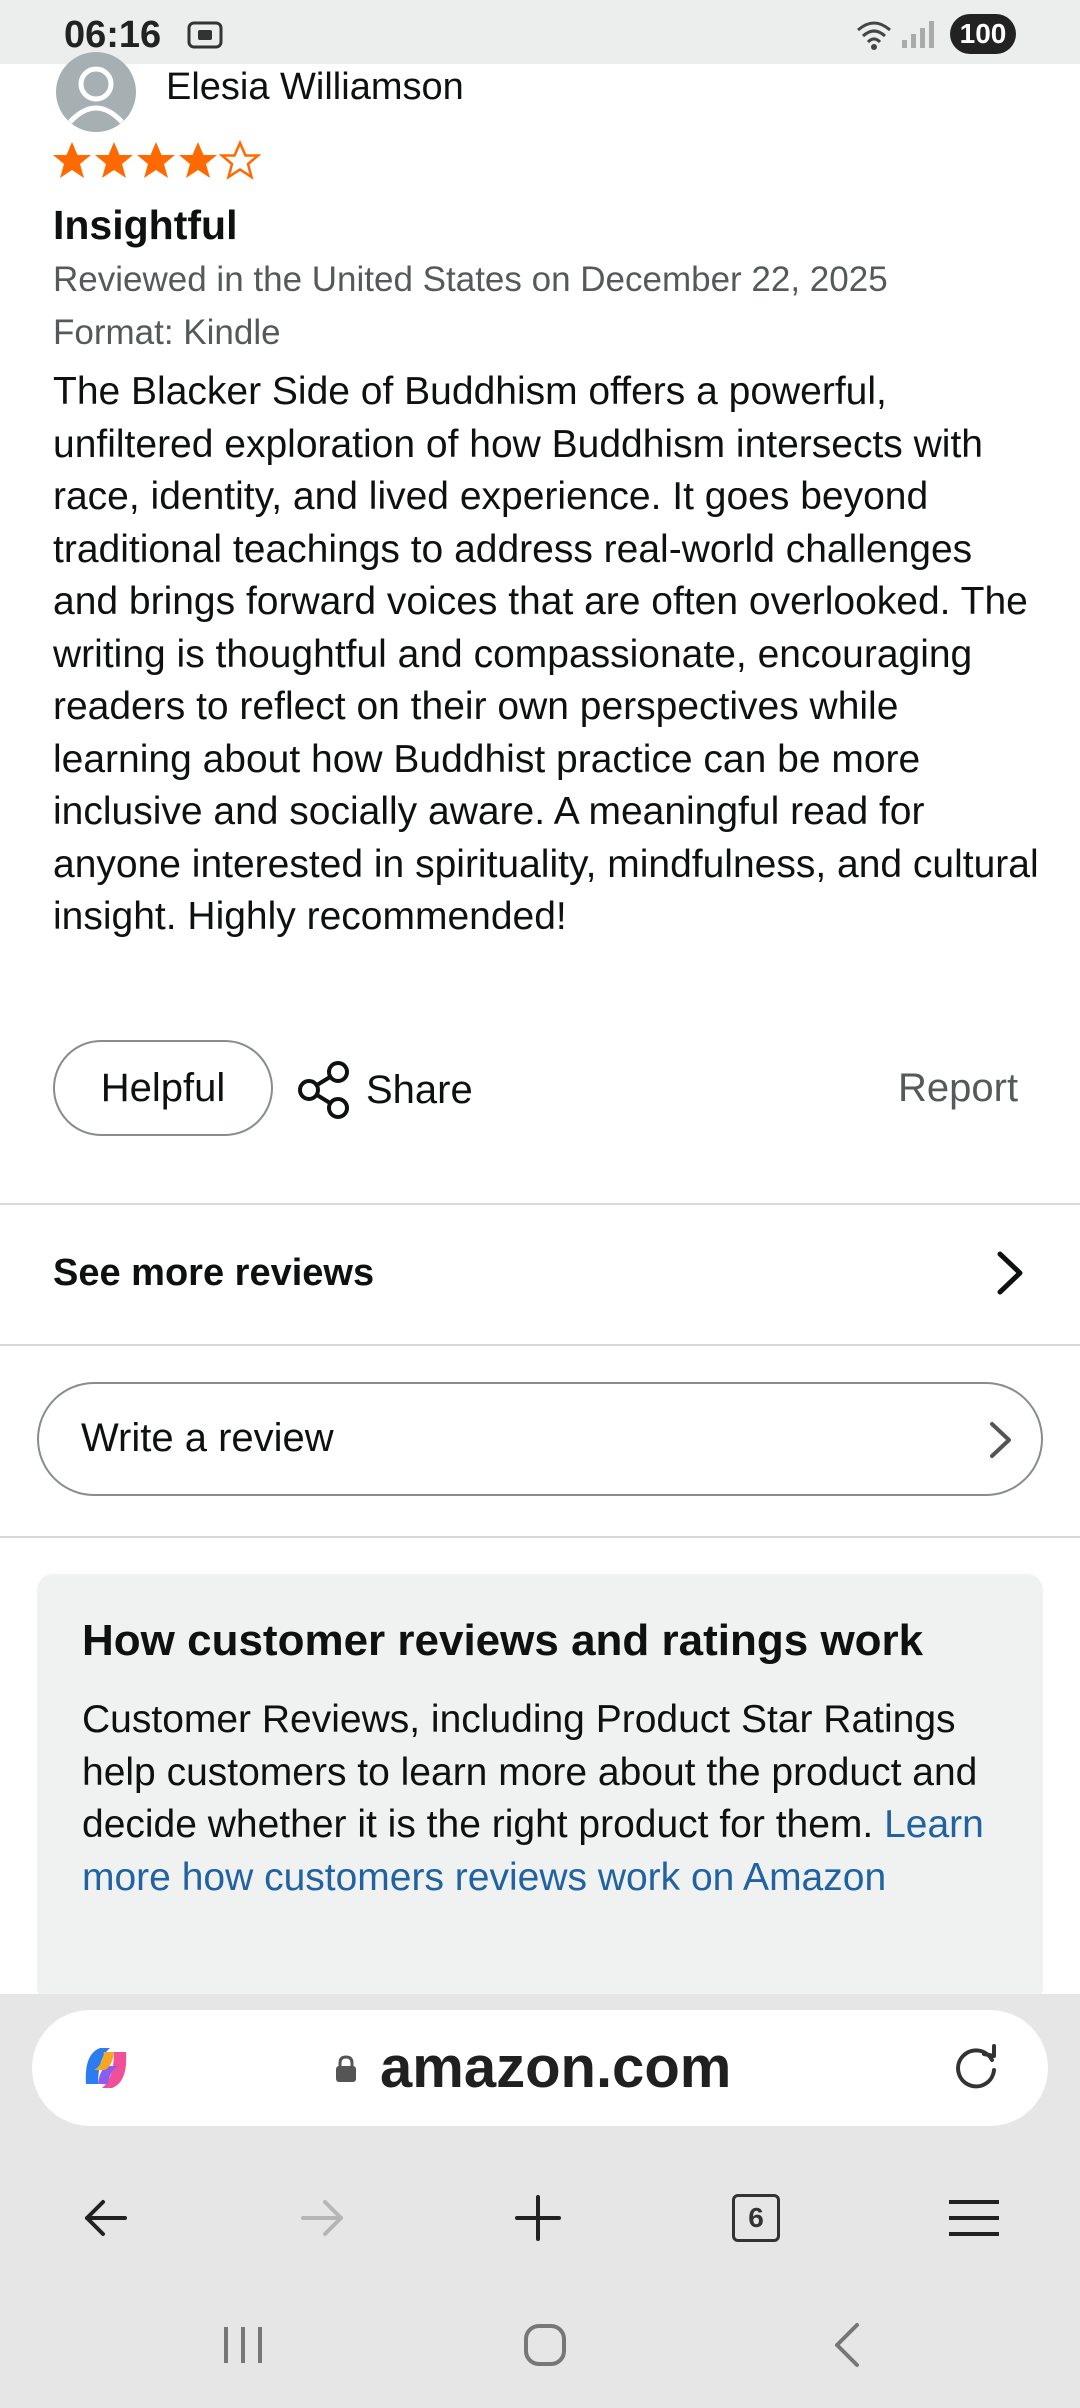  I want to click on new-tab-button, so click(538, 2218).